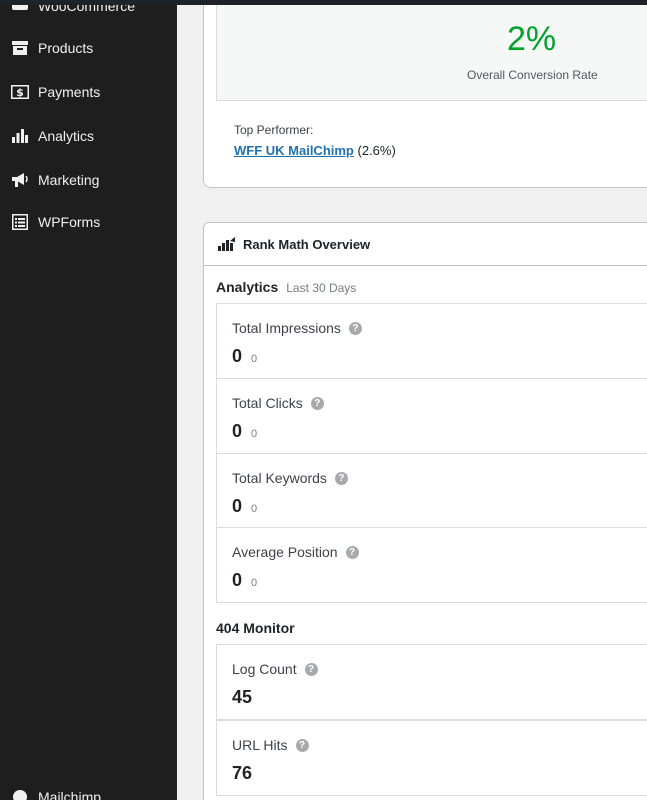 The height and width of the screenshot is (800, 647). I want to click on stat-value-number: 76, so click(242, 773).